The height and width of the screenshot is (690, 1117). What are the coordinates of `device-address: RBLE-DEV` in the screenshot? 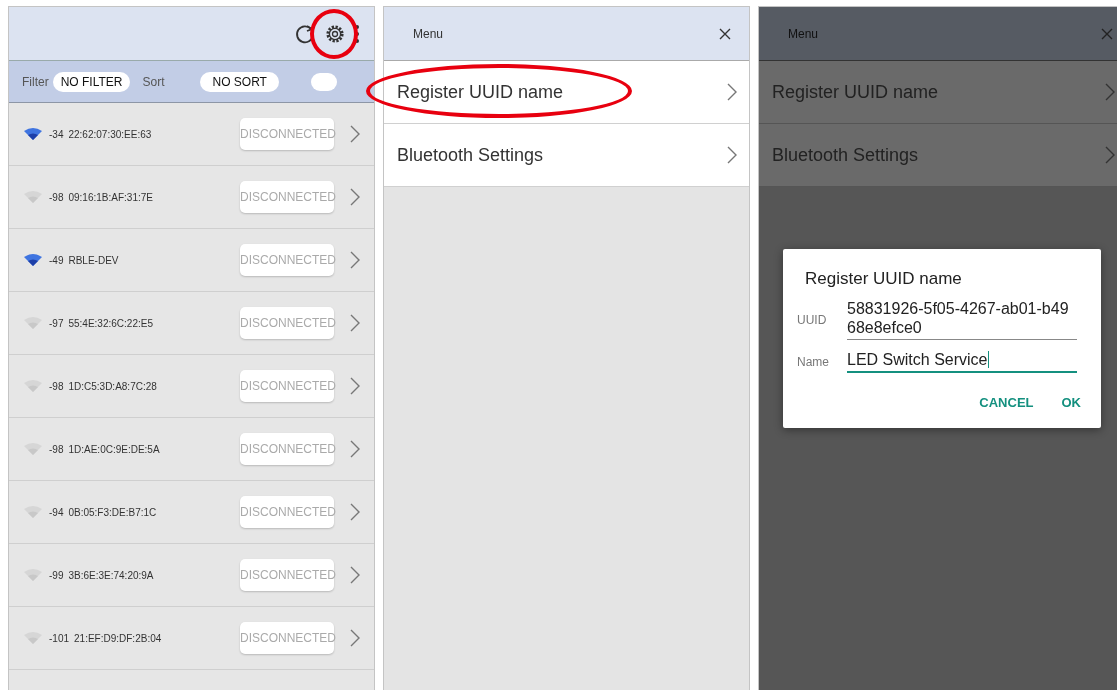 It's located at (94, 260).